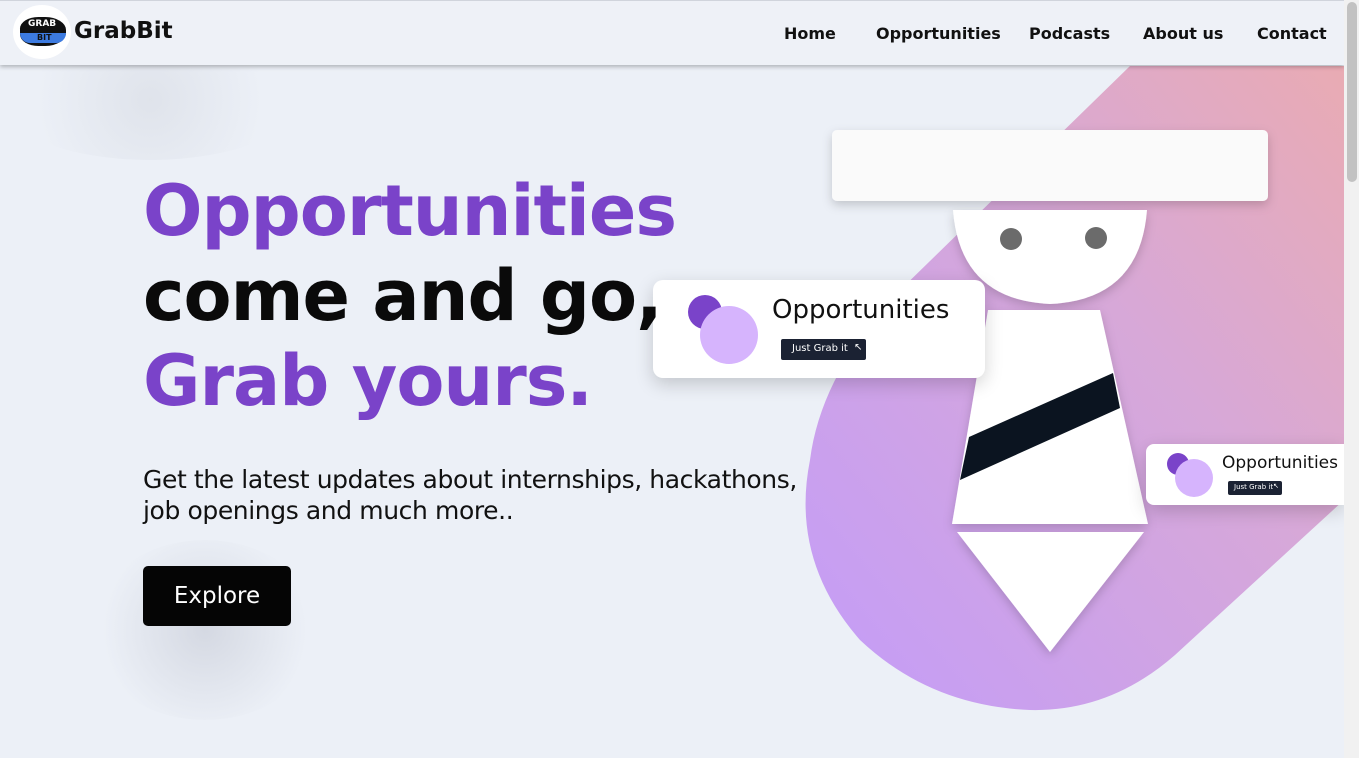 The width and height of the screenshot is (1359, 758). What do you see at coordinates (1050, 165) in the screenshot?
I see `illustration-bar` at bounding box center [1050, 165].